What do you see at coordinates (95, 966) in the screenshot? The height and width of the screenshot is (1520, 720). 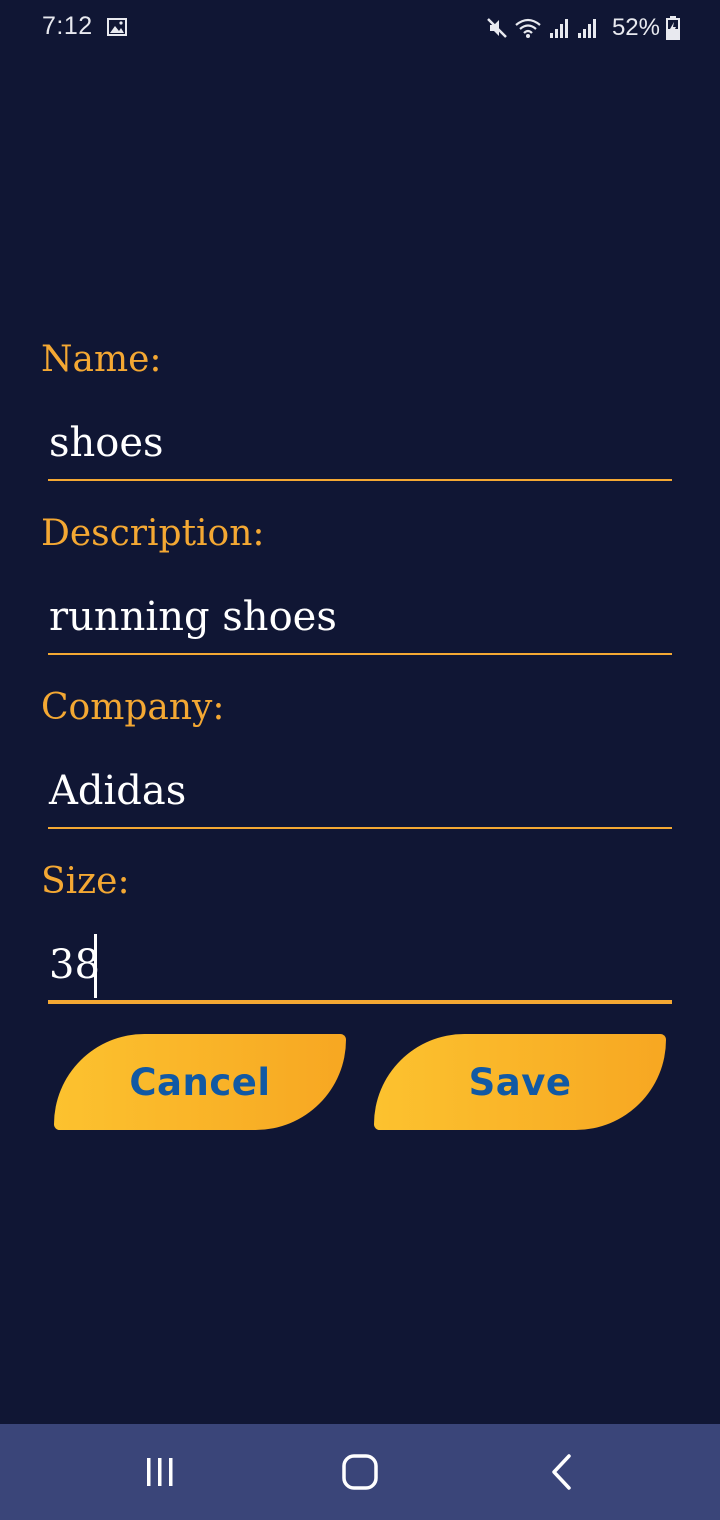 I see `text-cursor` at bounding box center [95, 966].